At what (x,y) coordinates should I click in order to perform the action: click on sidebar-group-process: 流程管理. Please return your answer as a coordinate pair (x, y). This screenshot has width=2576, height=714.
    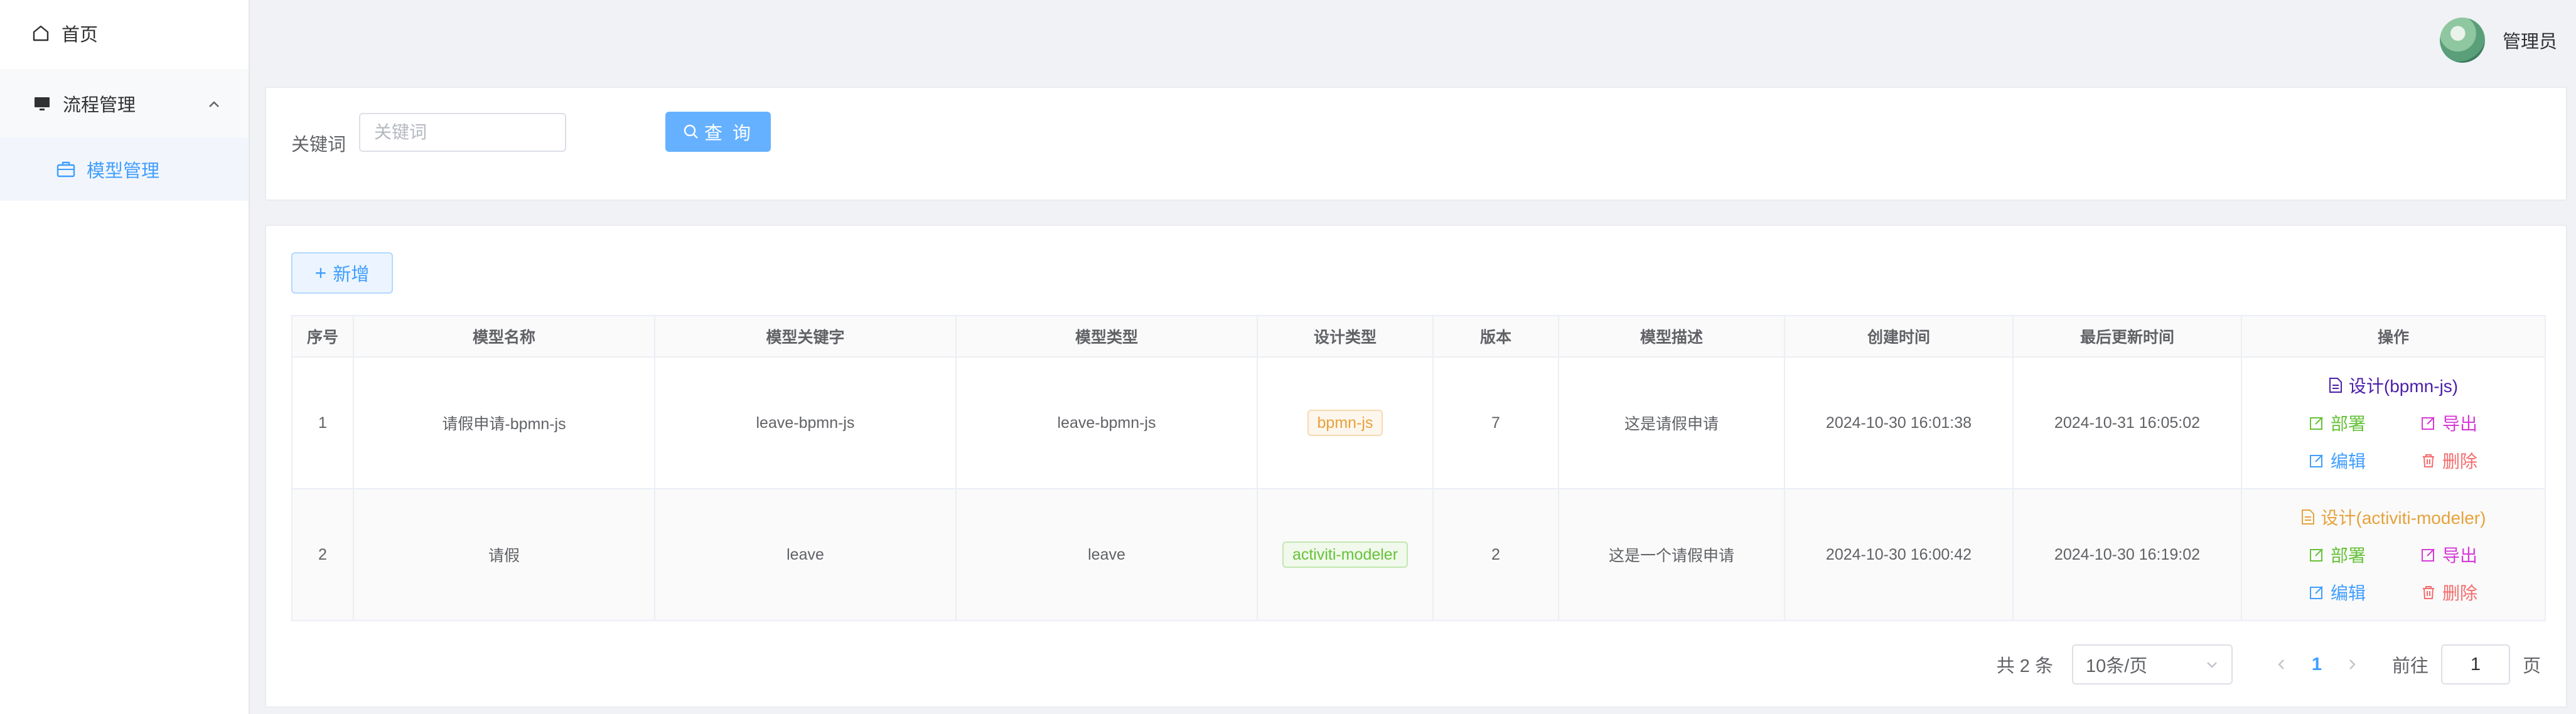
    Looking at the image, I should click on (124, 103).